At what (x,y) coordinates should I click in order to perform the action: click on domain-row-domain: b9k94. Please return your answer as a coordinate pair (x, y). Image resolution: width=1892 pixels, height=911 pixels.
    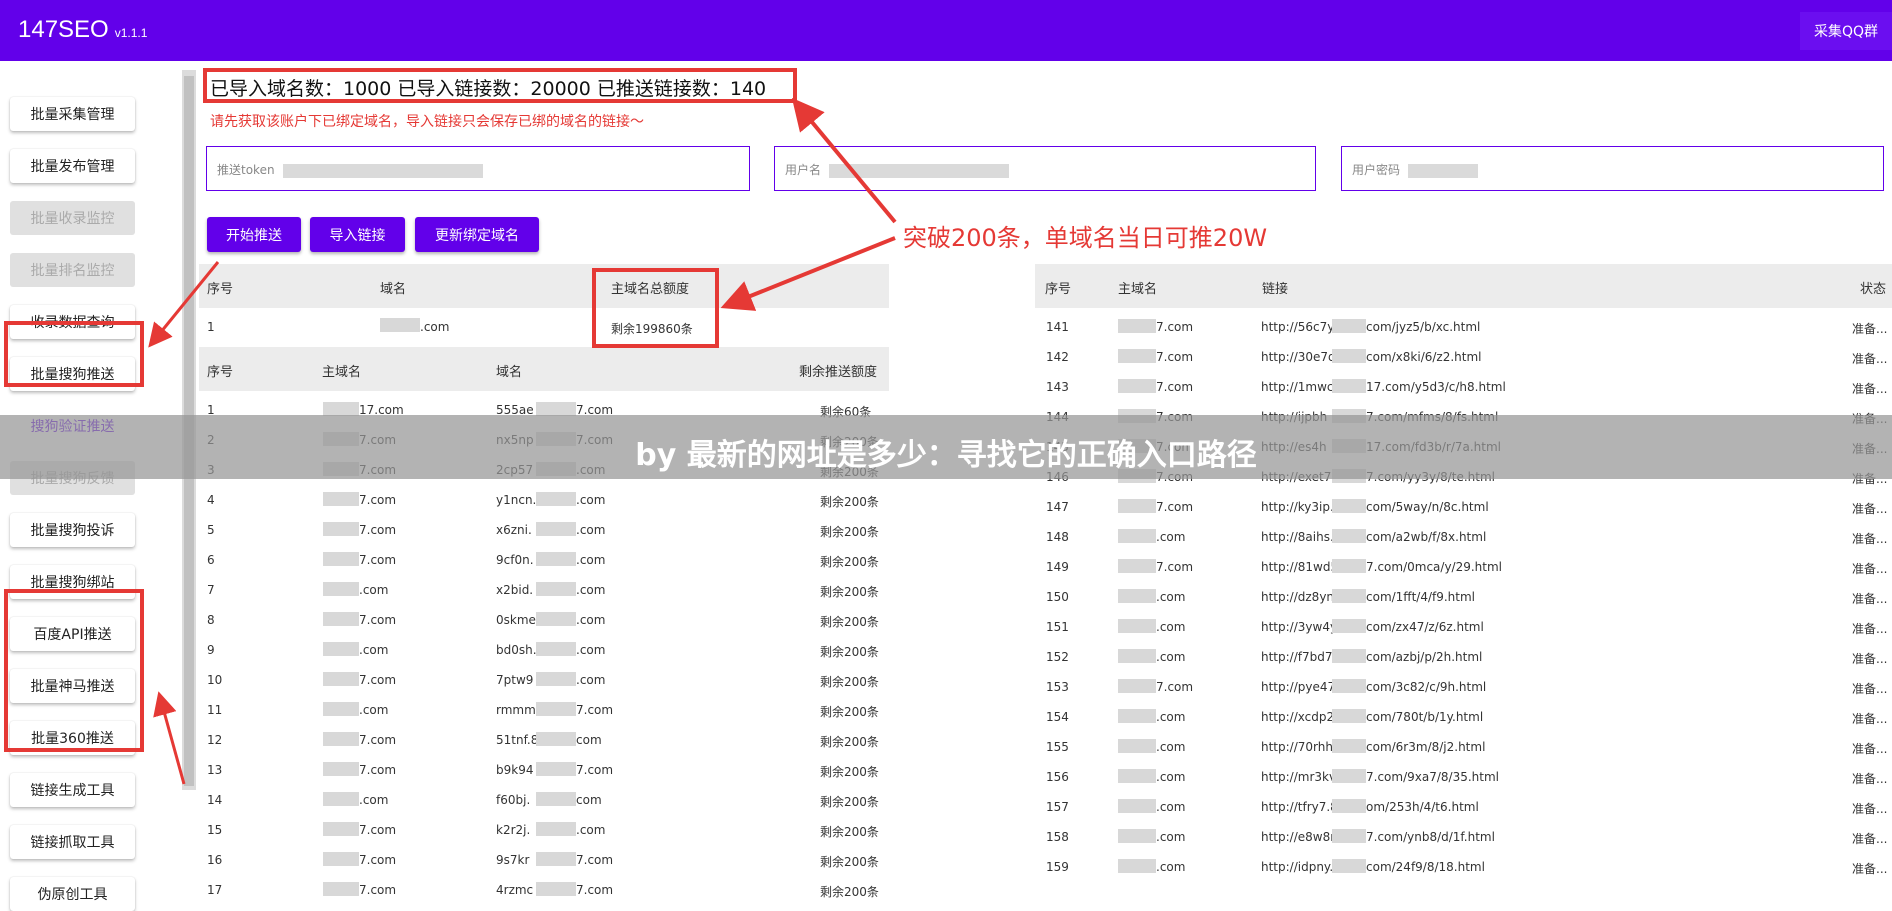
    Looking at the image, I should click on (515, 770).